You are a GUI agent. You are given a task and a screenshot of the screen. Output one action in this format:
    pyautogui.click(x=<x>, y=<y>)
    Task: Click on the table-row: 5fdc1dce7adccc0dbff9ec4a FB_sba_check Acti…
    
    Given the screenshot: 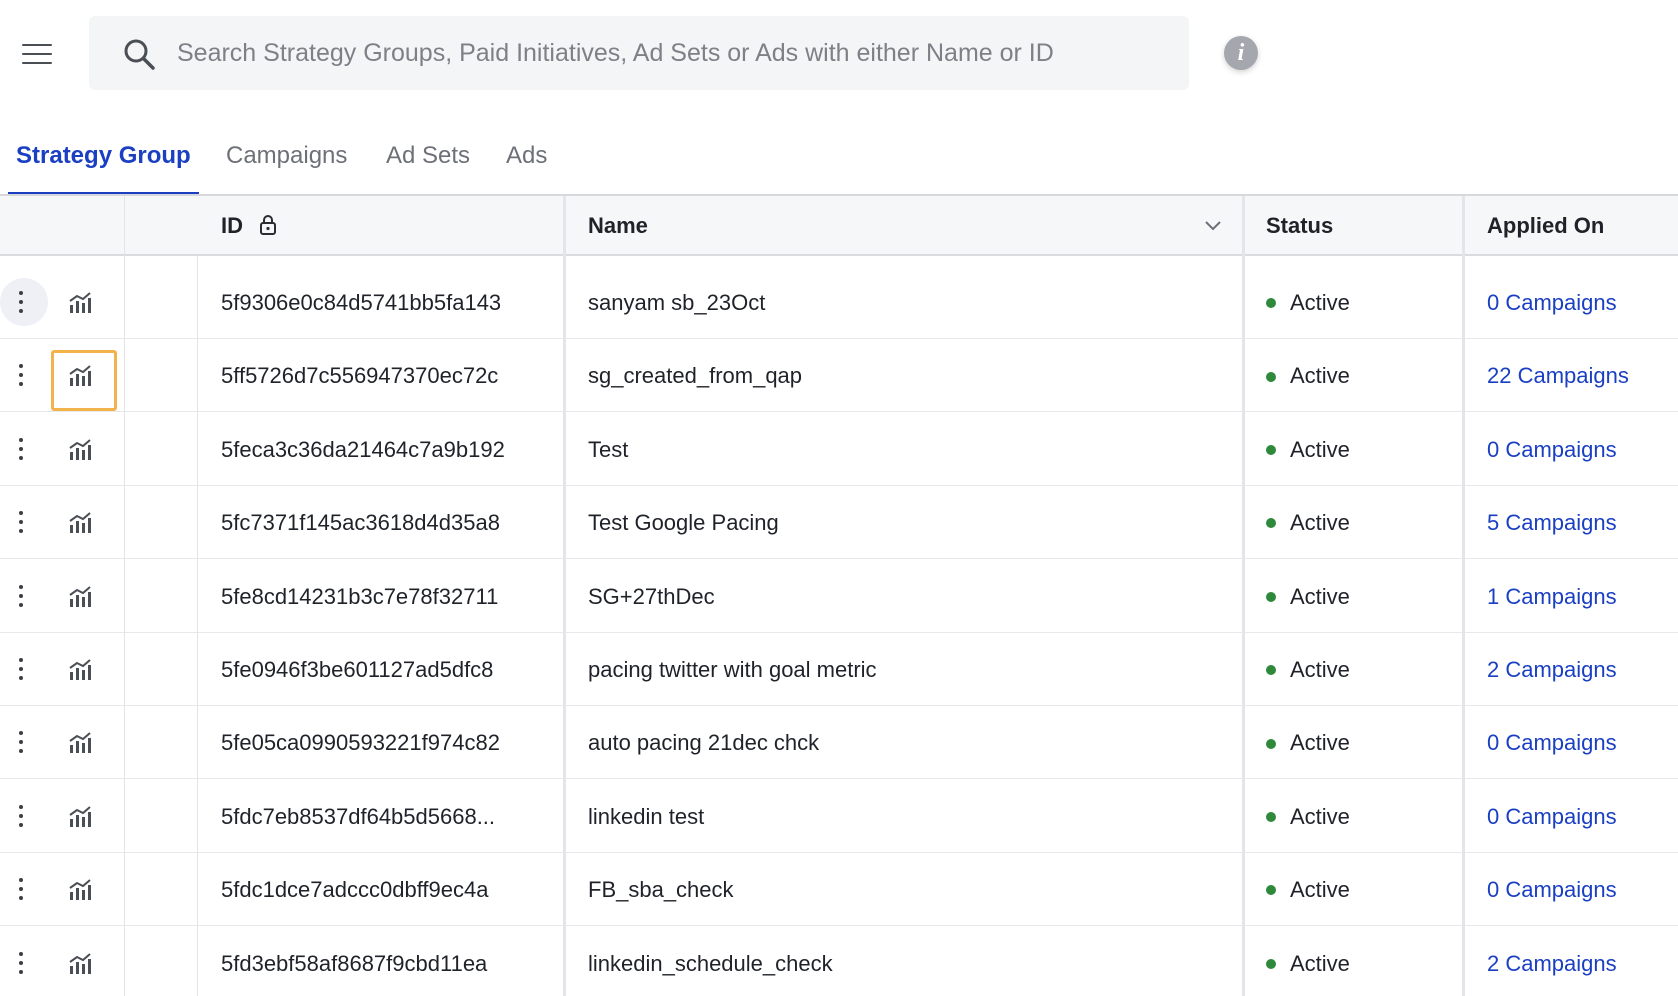 What is the action you would take?
    pyautogui.click(x=839, y=890)
    